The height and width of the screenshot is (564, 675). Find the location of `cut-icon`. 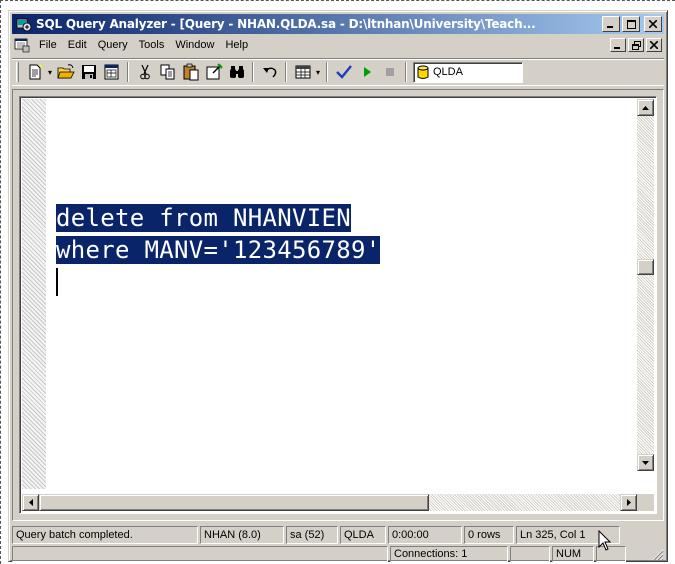

cut-icon is located at coordinates (144, 72).